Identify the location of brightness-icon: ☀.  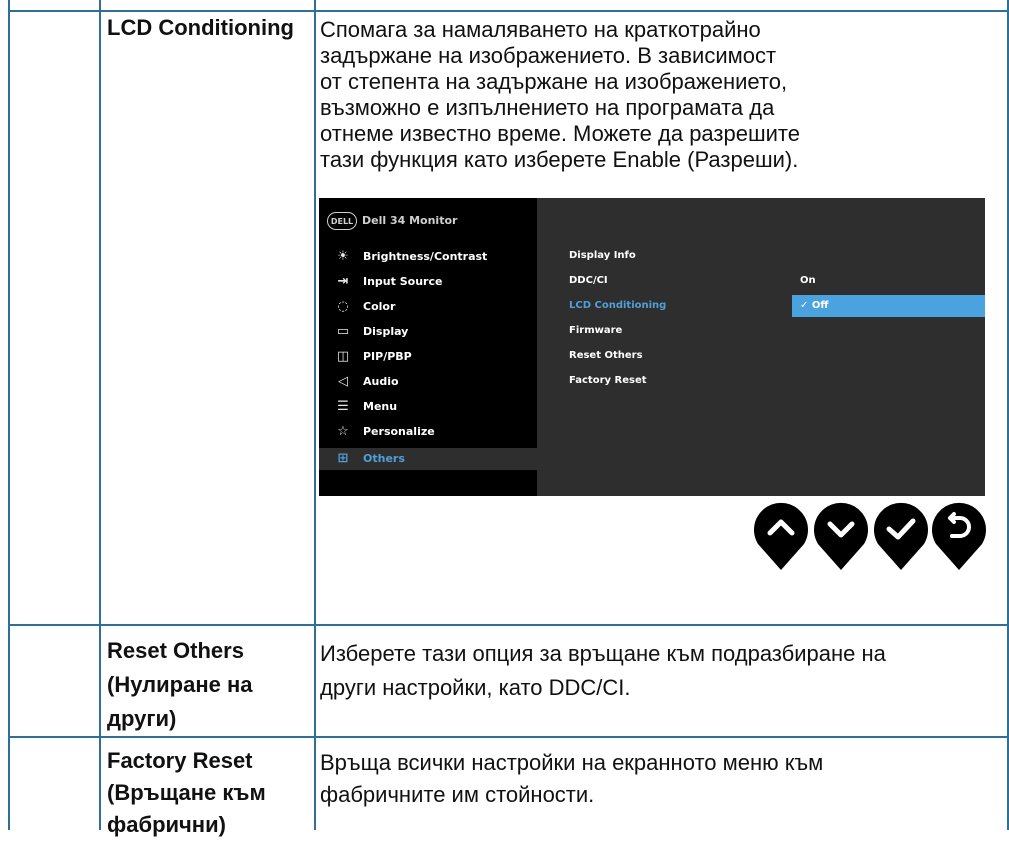
(343, 256).